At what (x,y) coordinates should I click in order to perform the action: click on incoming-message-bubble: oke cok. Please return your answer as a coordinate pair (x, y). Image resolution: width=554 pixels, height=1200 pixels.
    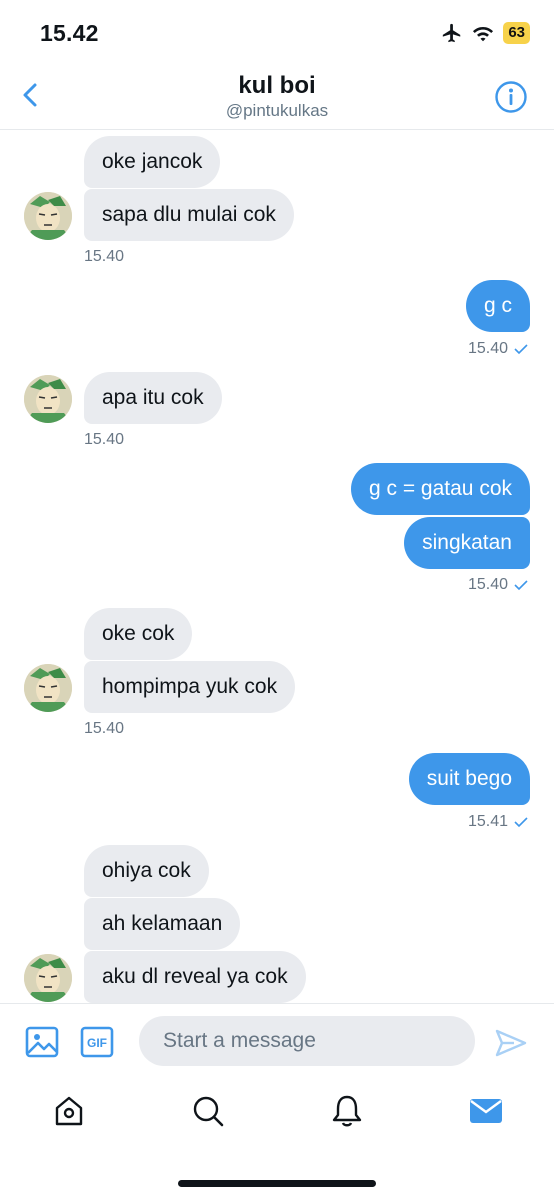
    Looking at the image, I should click on (138, 634).